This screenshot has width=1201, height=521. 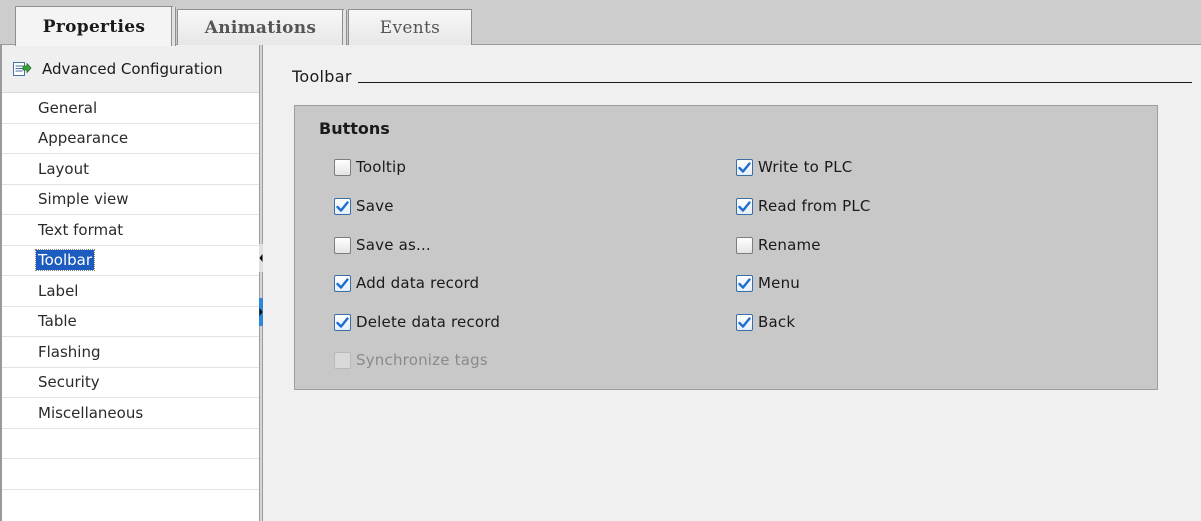 I want to click on advanced-configuration-item: Advanced Configuration, so click(x=130, y=69).